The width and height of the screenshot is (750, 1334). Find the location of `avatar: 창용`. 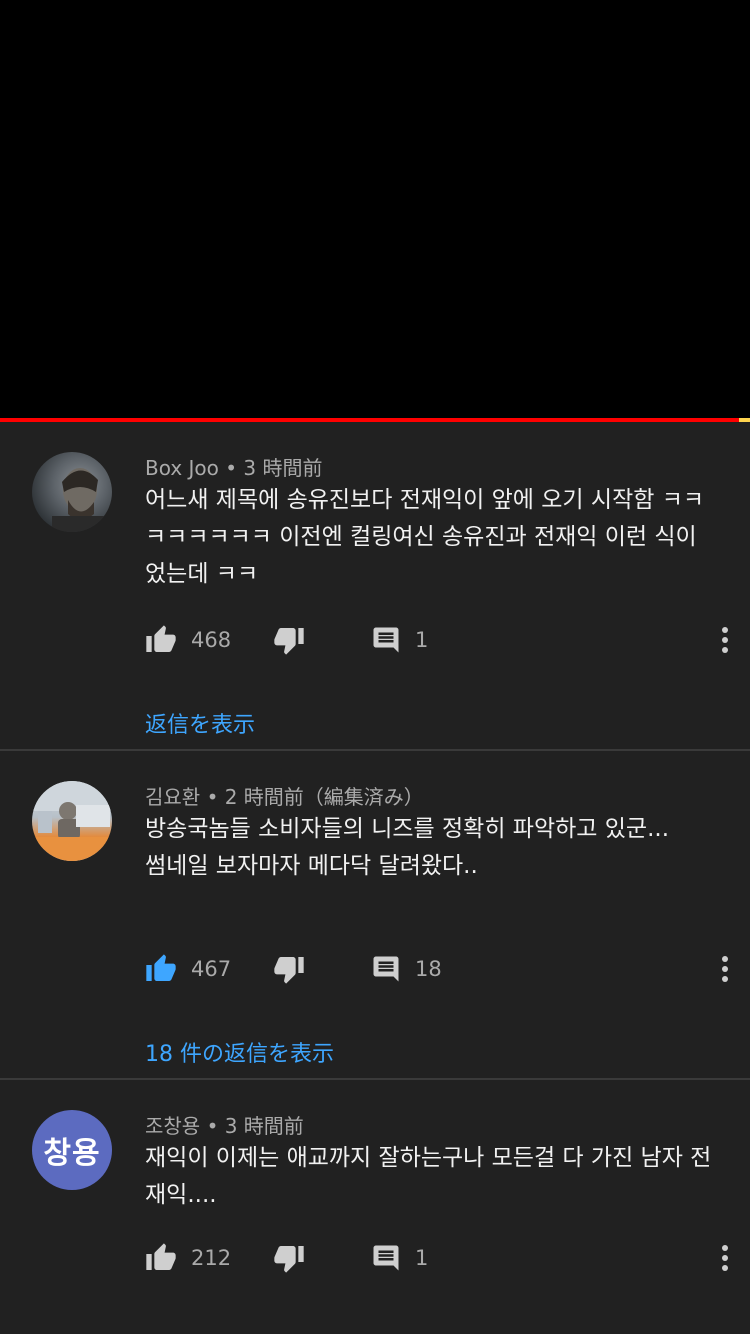

avatar: 창용 is located at coordinates (72, 1150).